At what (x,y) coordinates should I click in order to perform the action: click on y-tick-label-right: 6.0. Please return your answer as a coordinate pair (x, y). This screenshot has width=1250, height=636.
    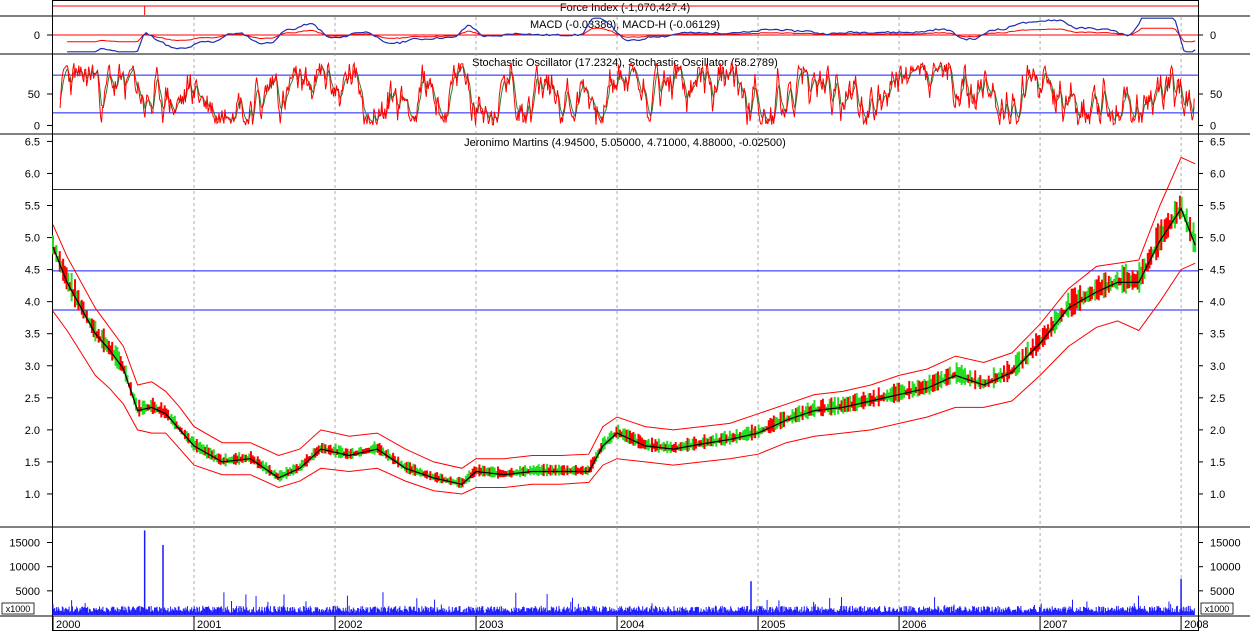
    Looking at the image, I should click on (1217, 174).